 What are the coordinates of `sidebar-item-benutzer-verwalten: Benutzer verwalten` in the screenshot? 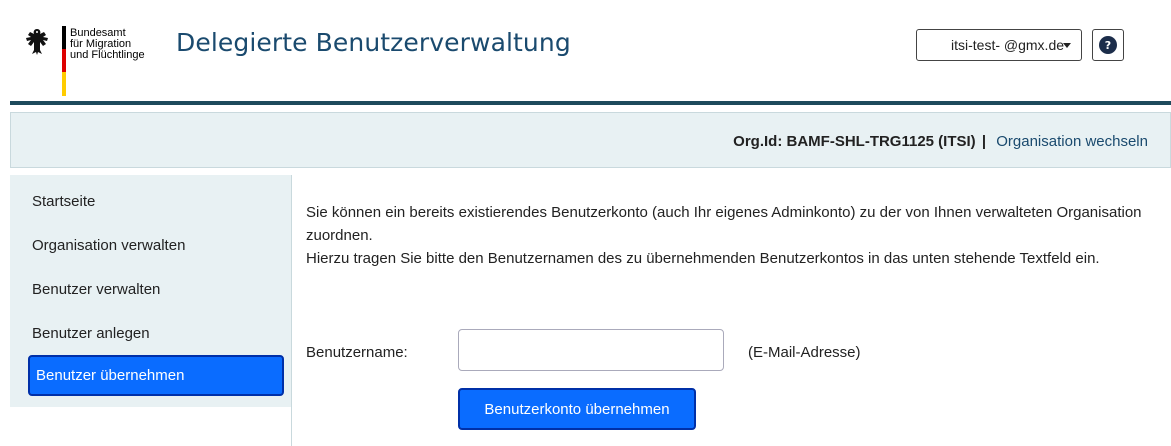 It's located at (96, 289).